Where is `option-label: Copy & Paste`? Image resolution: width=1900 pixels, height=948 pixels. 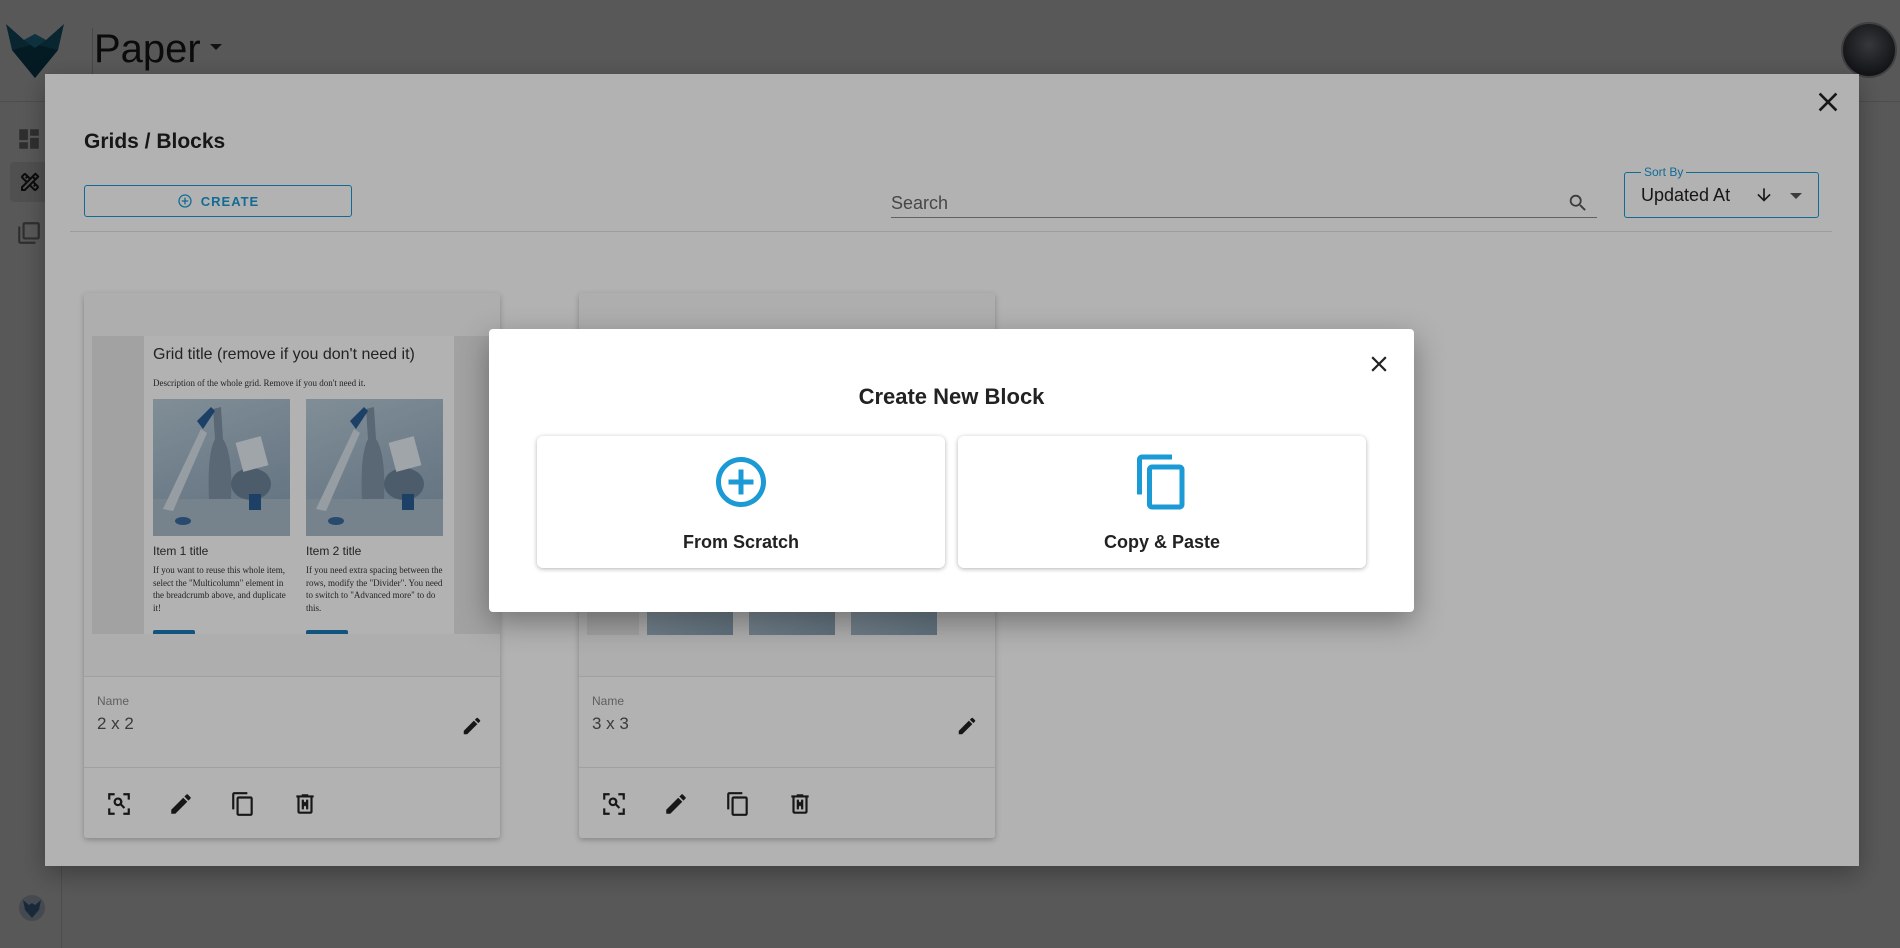 option-label: Copy & Paste is located at coordinates (1162, 542).